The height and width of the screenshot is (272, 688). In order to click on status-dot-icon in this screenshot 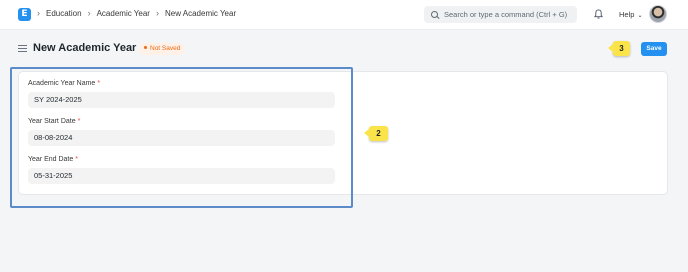, I will do `click(145, 47)`.